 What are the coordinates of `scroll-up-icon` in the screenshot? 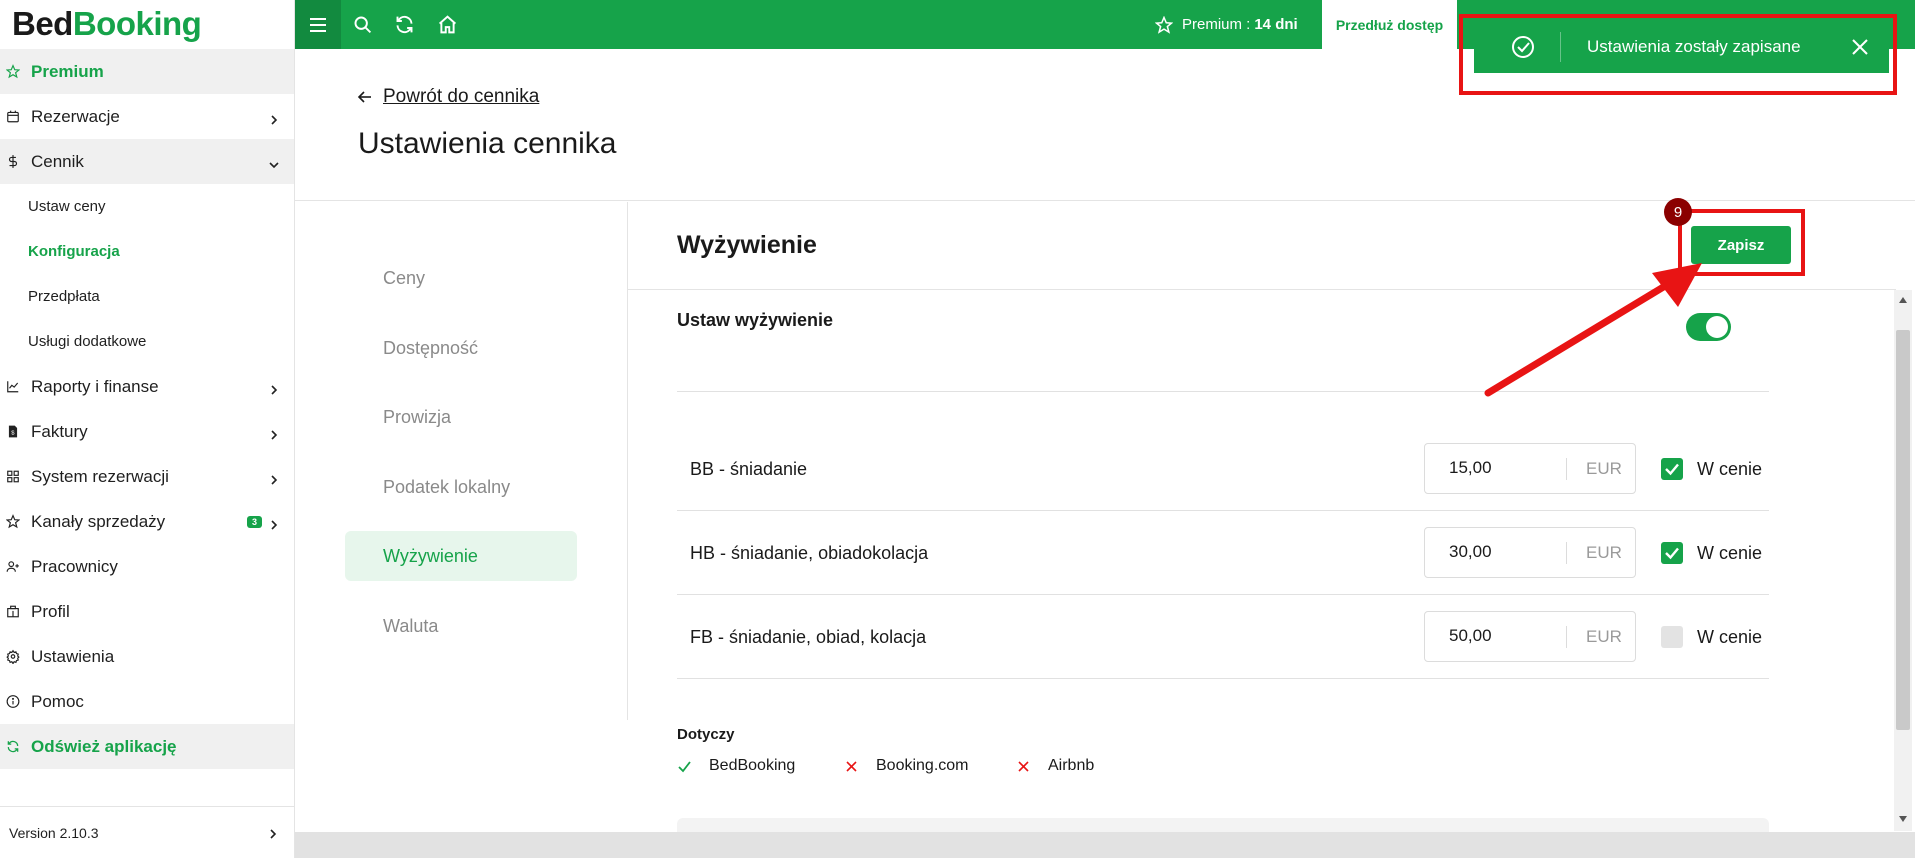 It's located at (1903, 300).